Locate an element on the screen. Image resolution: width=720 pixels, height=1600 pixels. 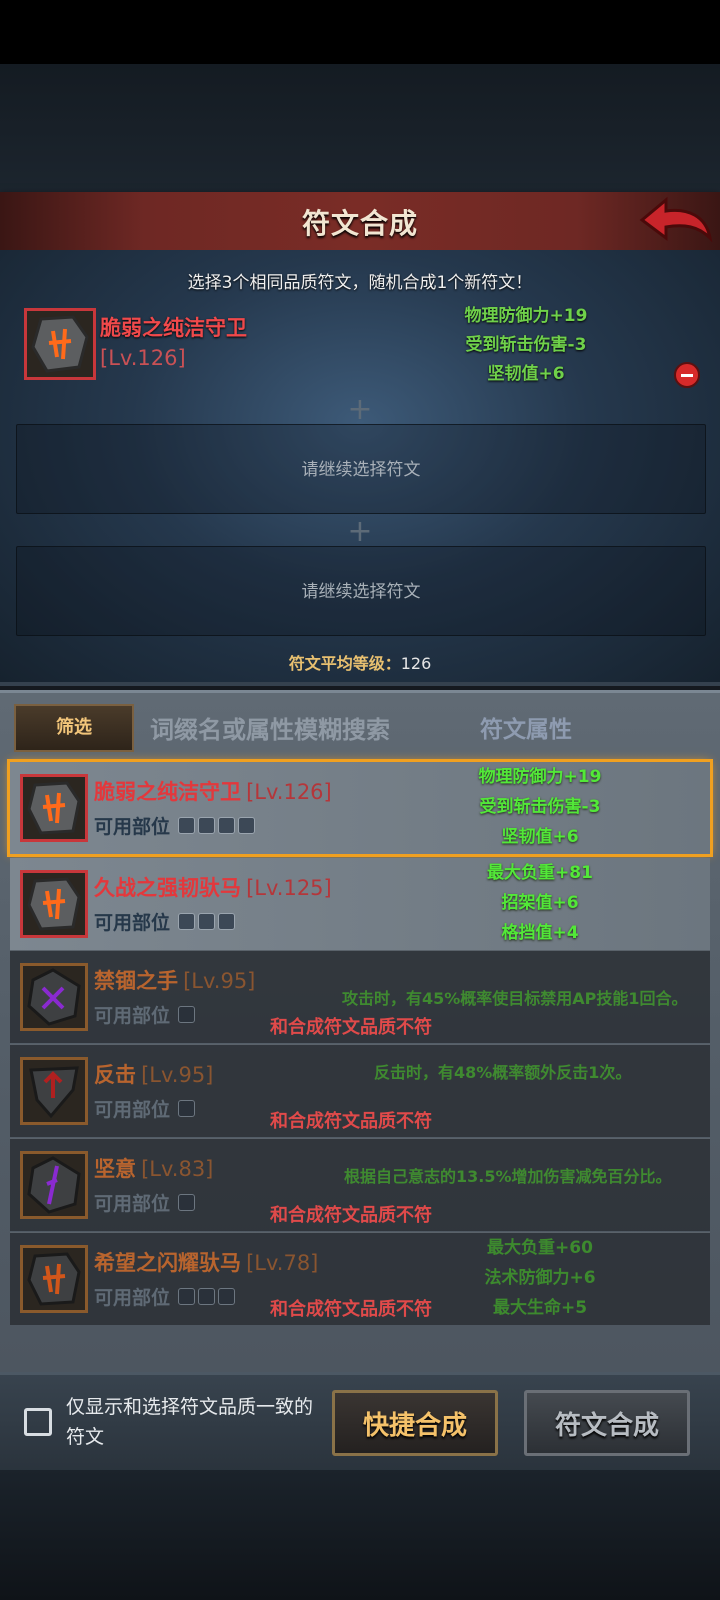
average-level-label: 符文平均等级： is located at coordinates (344, 663).